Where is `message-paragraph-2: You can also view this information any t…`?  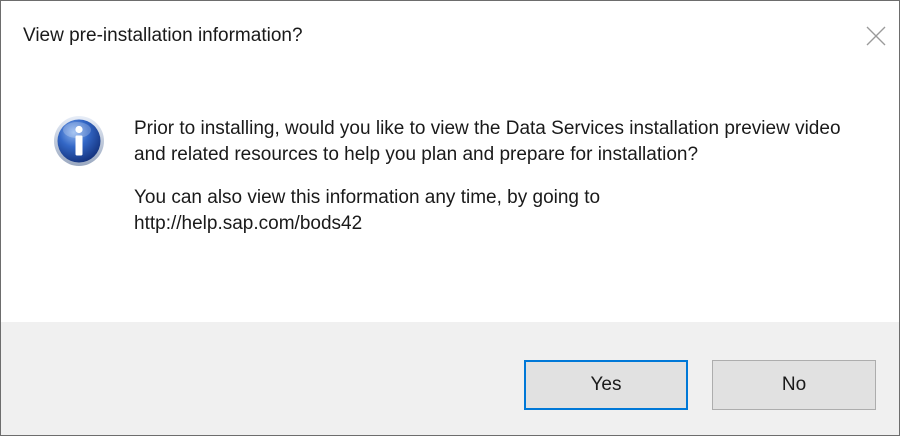
message-paragraph-2: You can also view this information any t… is located at coordinates (494, 211).